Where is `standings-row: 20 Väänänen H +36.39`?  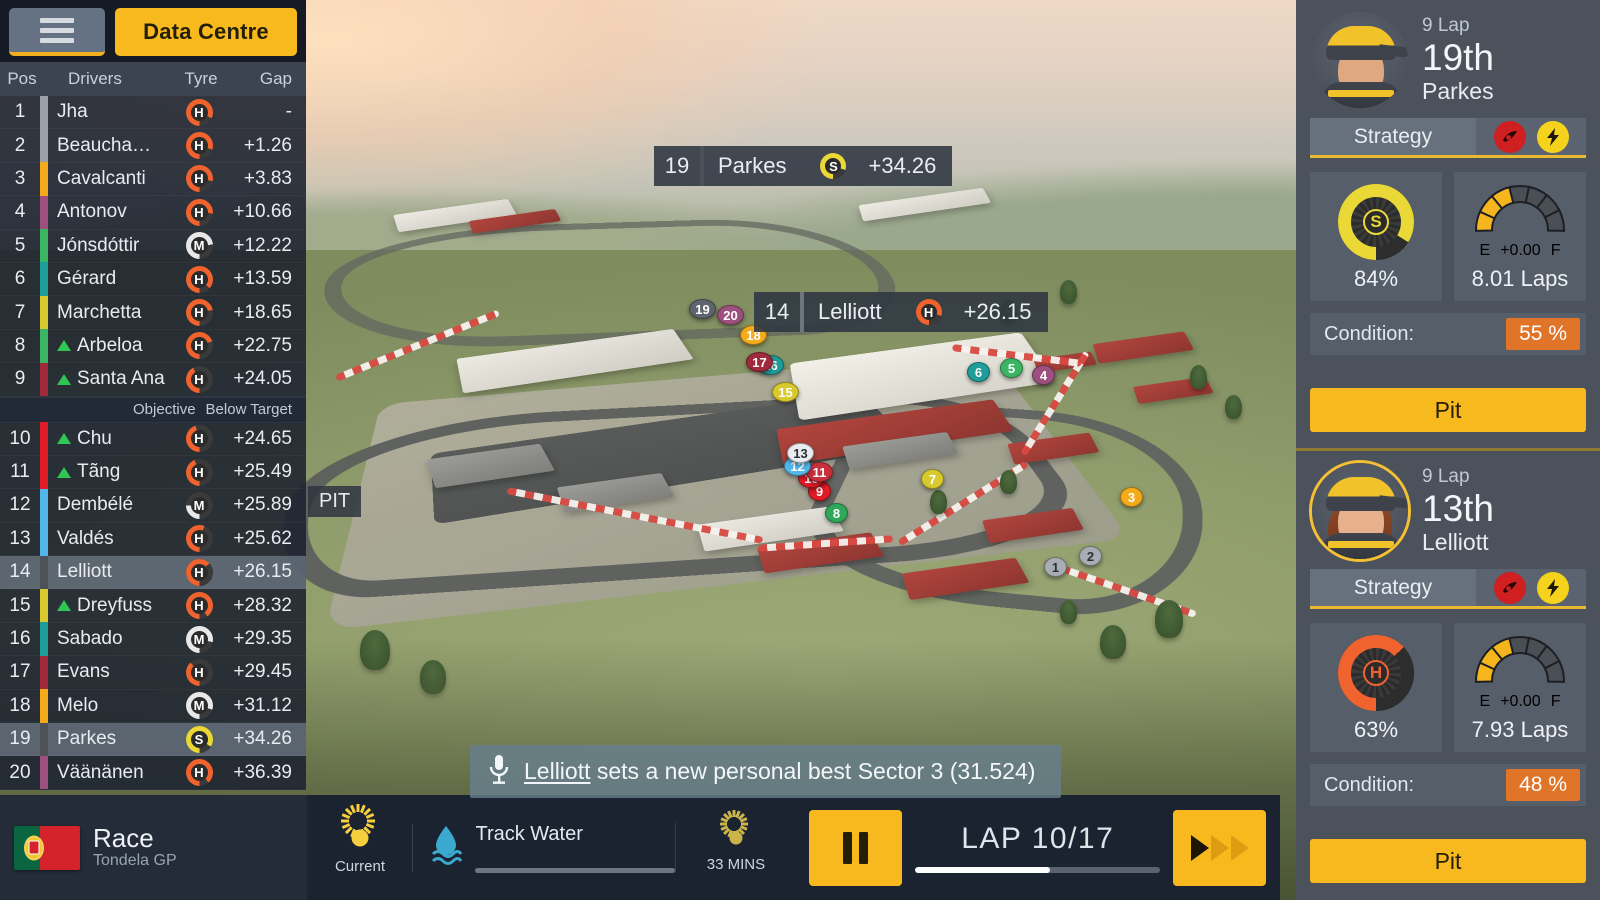
standings-row: 20 Väänänen H +36.39 is located at coordinates (153, 772).